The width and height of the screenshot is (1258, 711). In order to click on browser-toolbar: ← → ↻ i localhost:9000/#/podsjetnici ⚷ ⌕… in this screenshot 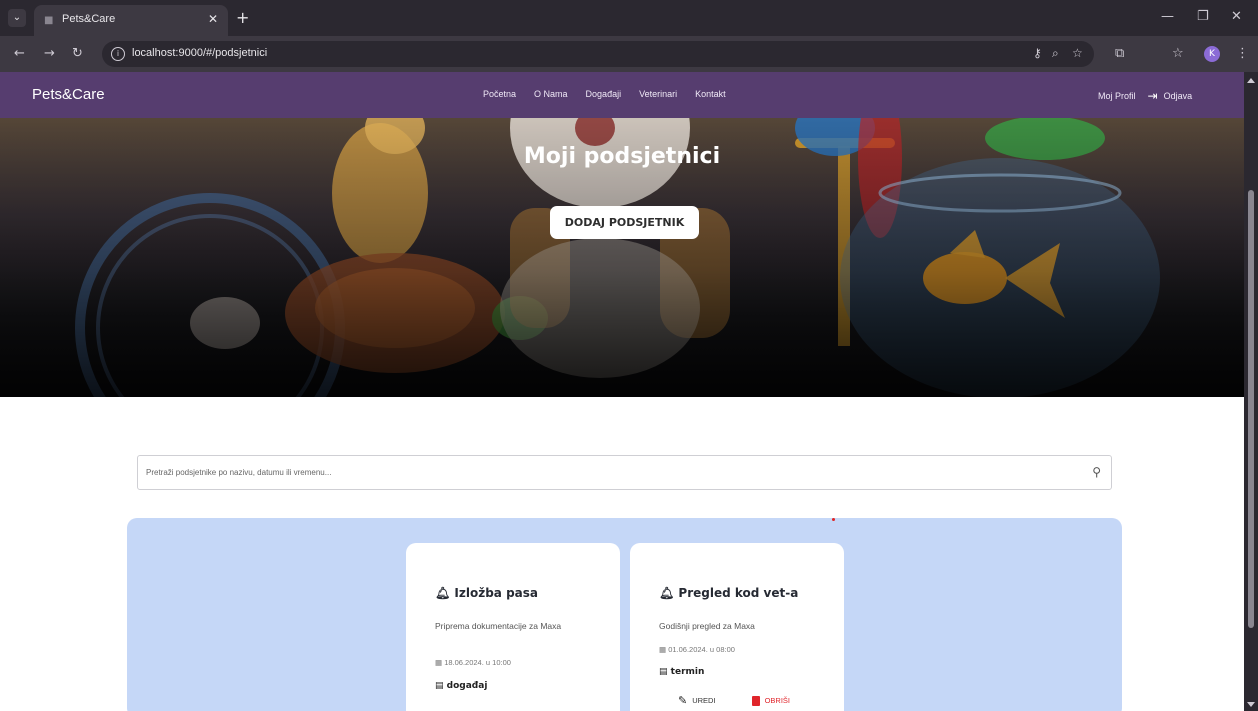, I will do `click(629, 54)`.